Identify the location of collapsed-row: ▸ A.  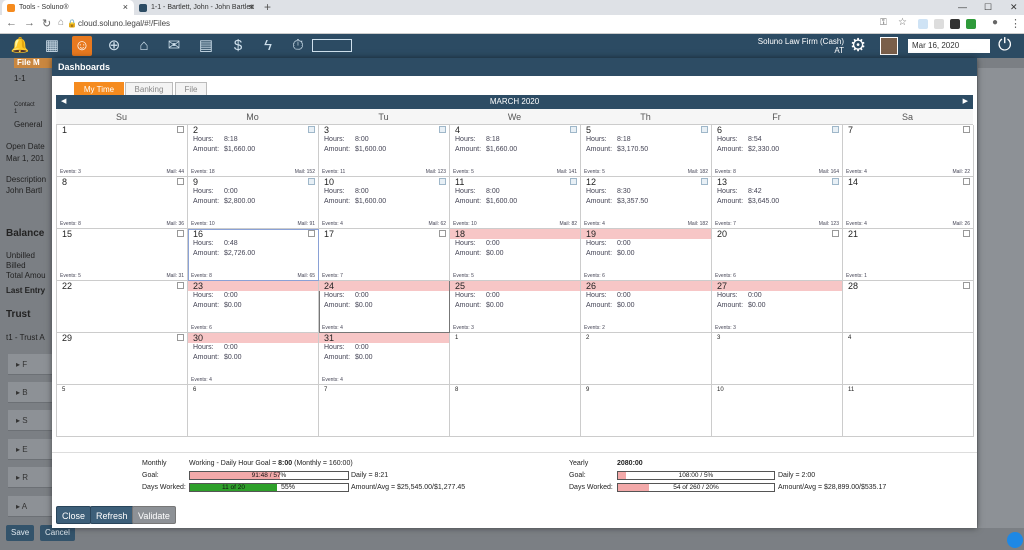
(30, 506).